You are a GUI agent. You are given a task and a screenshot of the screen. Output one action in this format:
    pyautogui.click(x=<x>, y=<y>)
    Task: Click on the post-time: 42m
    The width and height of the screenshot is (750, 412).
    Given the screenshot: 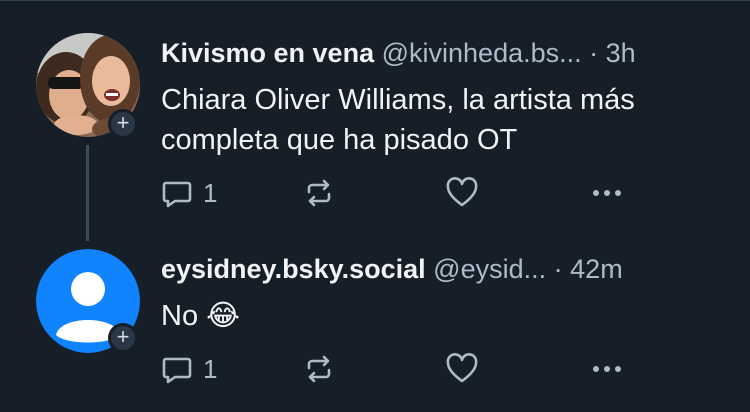 What is the action you would take?
    pyautogui.click(x=596, y=269)
    